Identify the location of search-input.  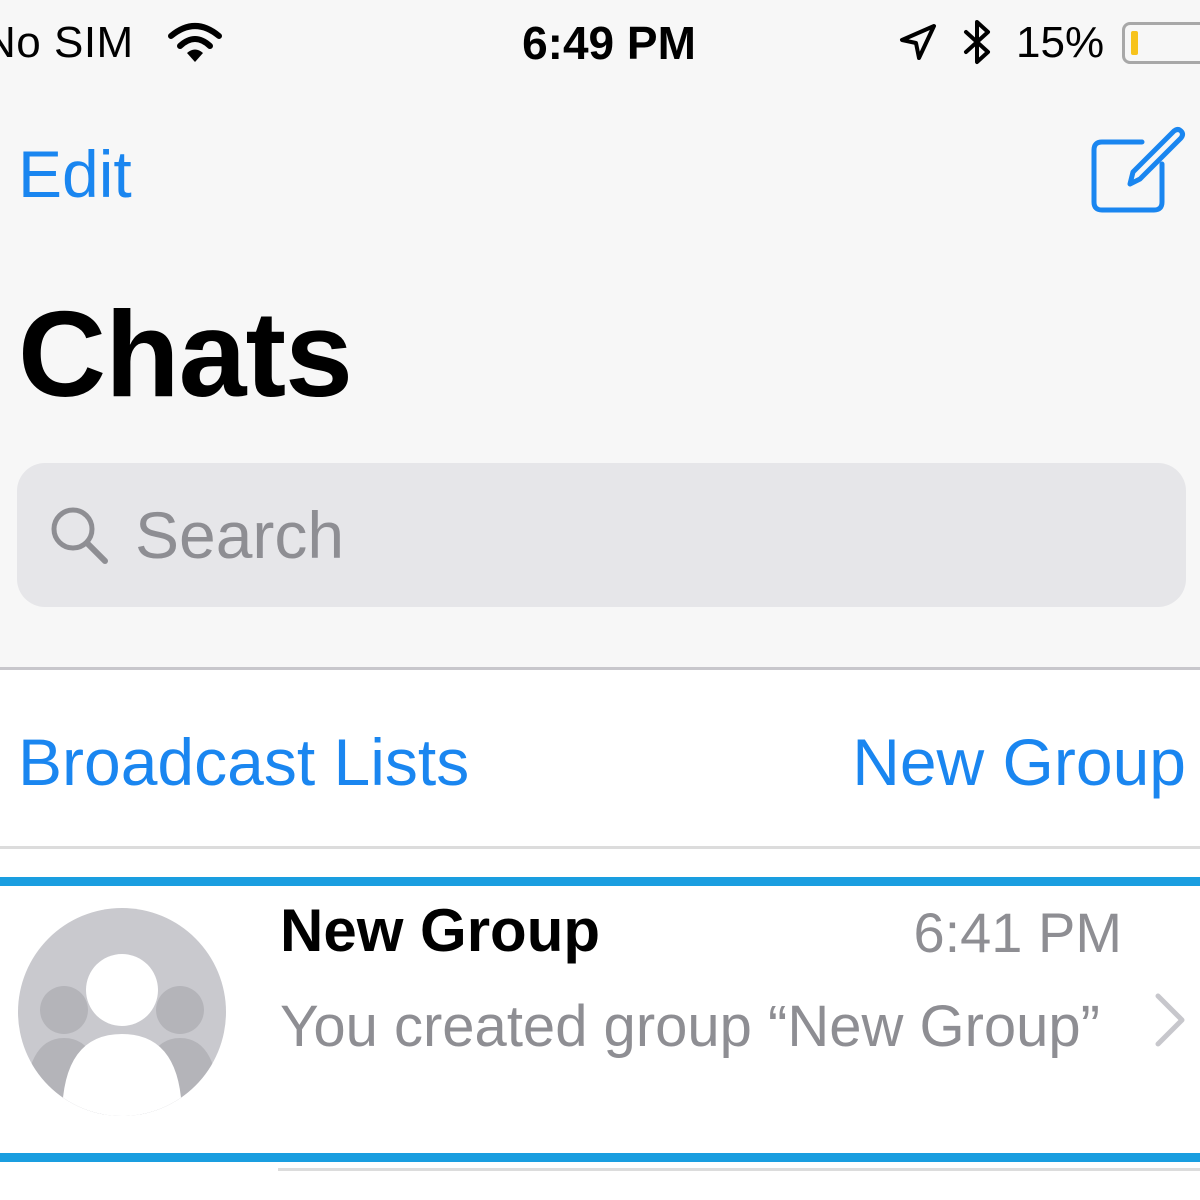
(635, 535).